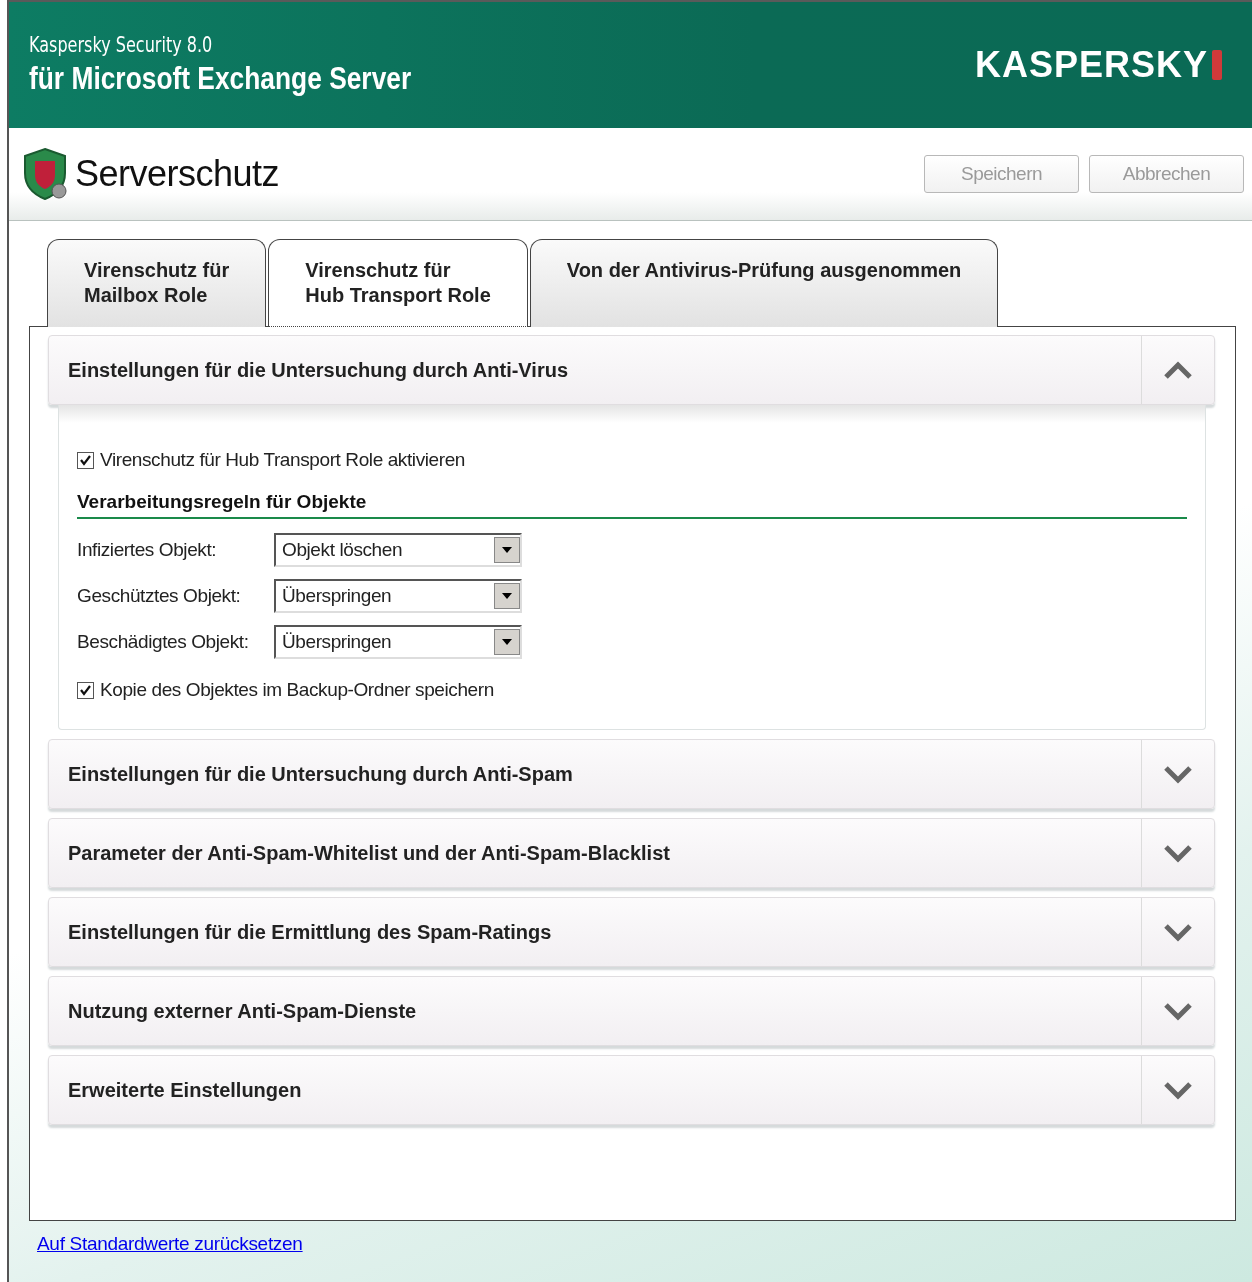  Describe the element at coordinates (170, 1244) in the screenshot. I see `reset-link: Auf Standardwerte zurücksetzen` at that location.